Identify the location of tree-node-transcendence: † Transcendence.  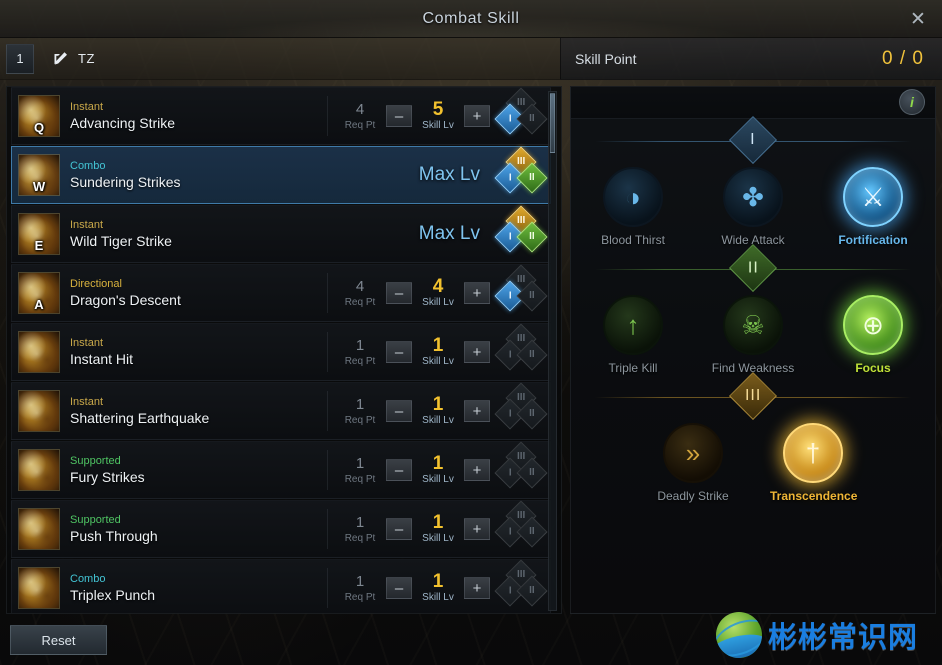
(814, 463).